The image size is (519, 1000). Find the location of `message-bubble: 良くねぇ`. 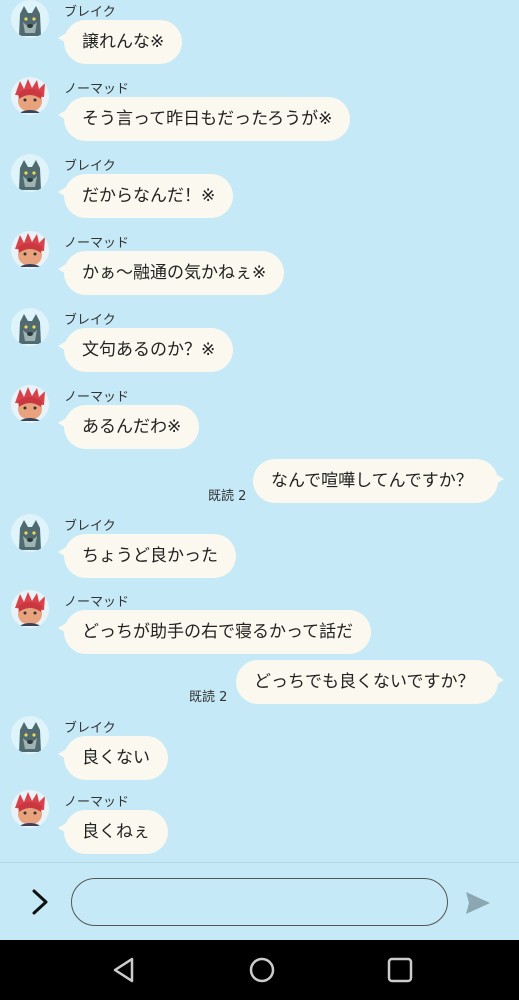

message-bubble: 良くねぇ is located at coordinates (113, 832).